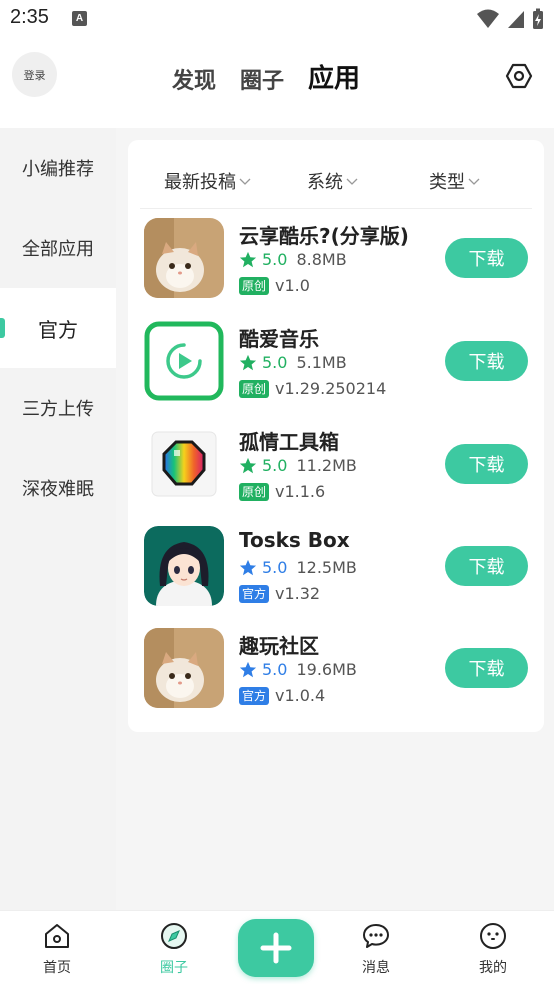 Image resolution: width=554 pixels, height=984 pixels. I want to click on bottom-nav: 首页 圈子 消息 我的, so click(277, 947).